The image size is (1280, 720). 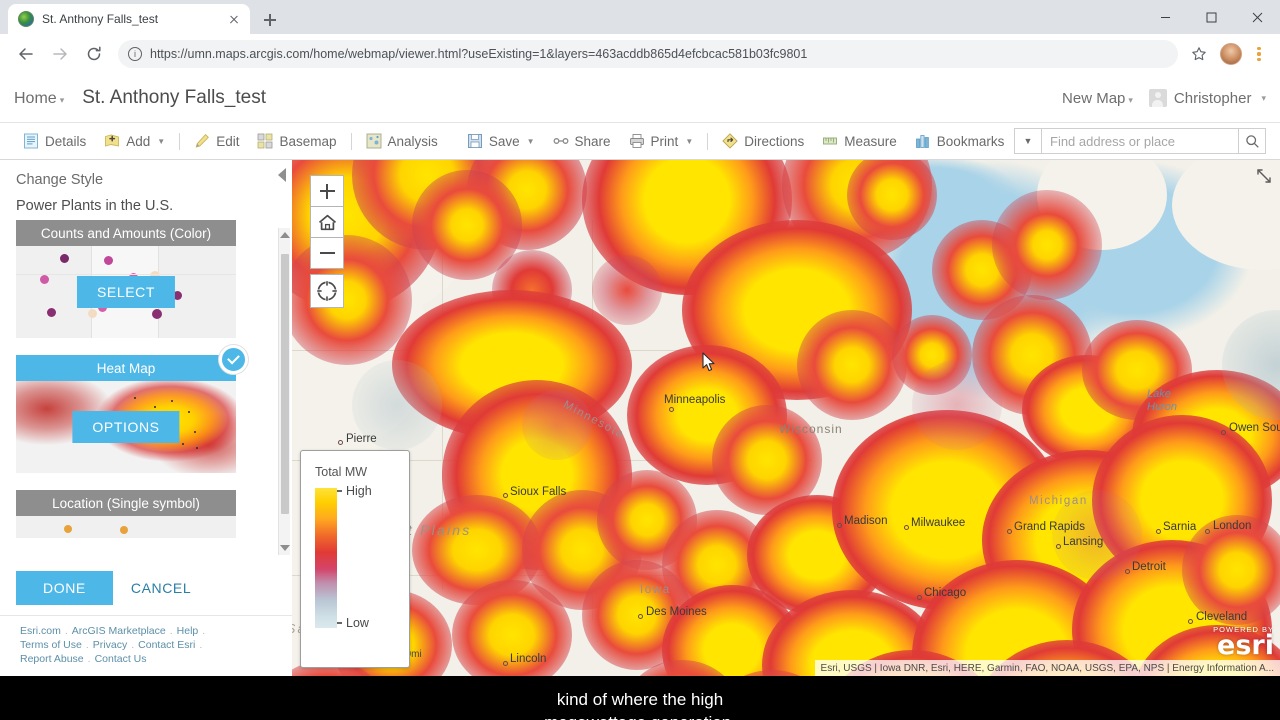 What do you see at coordinates (960, 141) in the screenshot?
I see `toolbar-item-bookmarks: Bookmarks` at bounding box center [960, 141].